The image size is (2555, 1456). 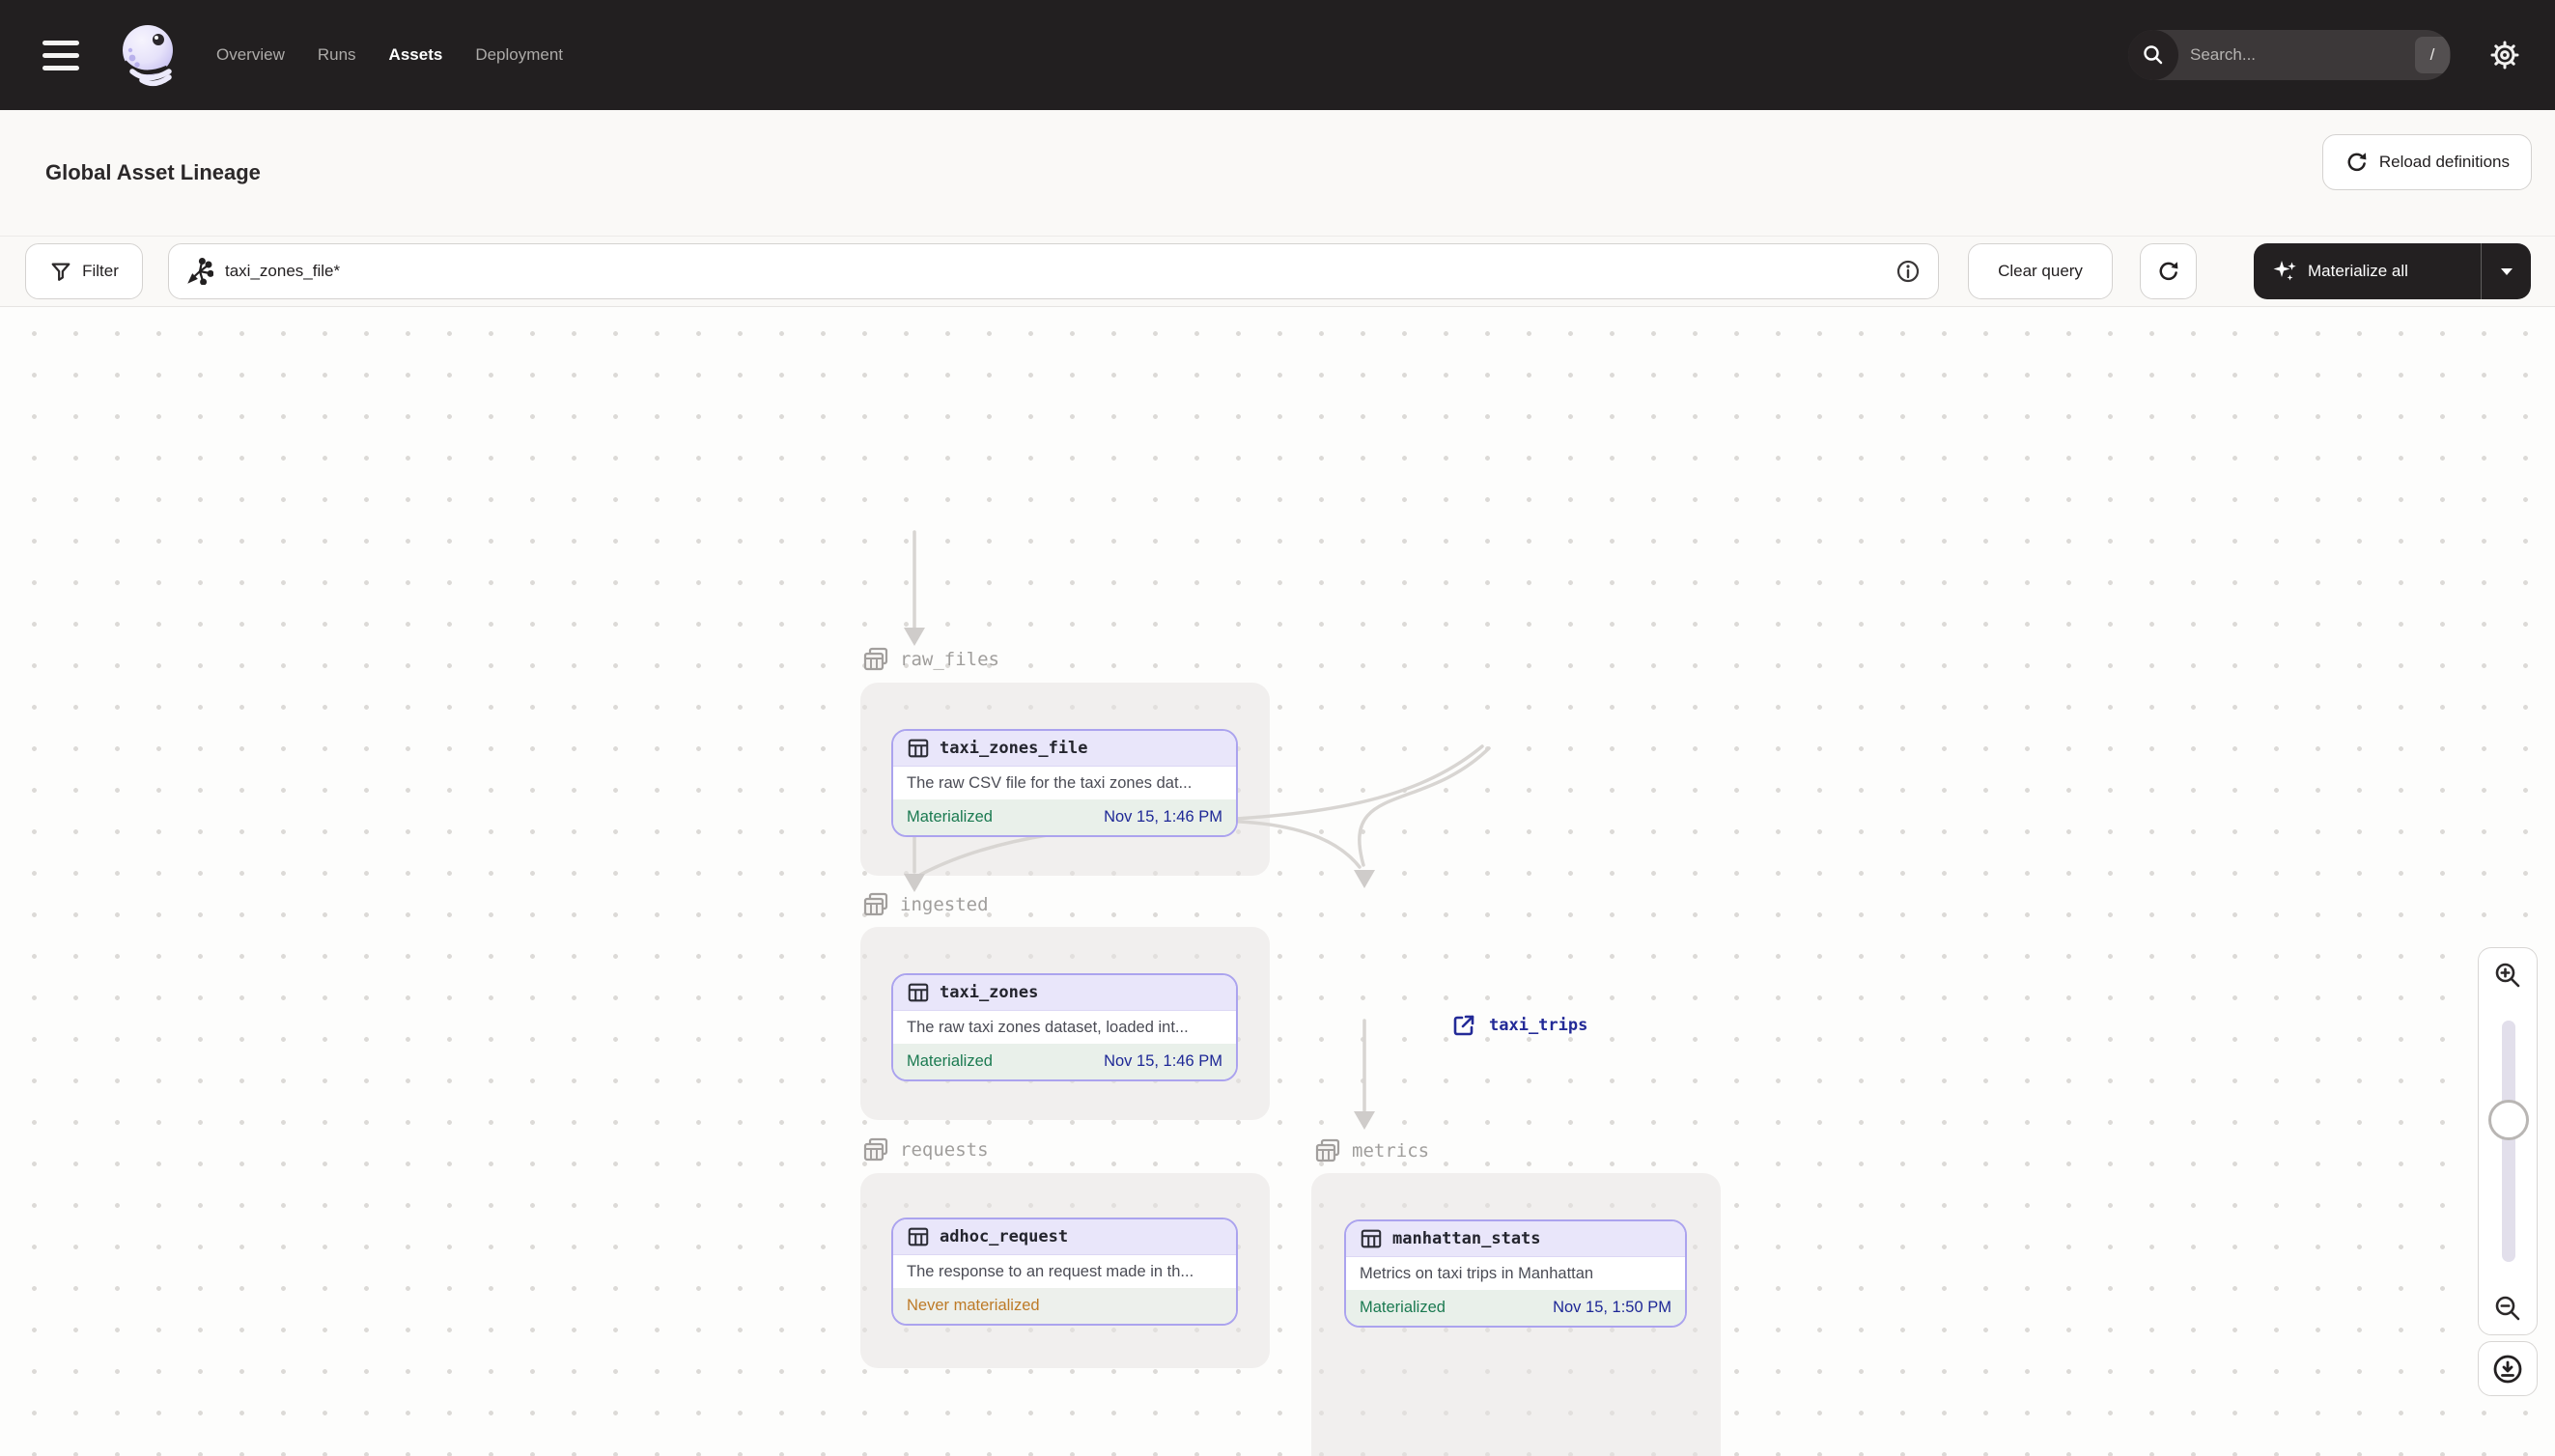 I want to click on materialize-all-split-button: Materialize all, so click(x=2392, y=271).